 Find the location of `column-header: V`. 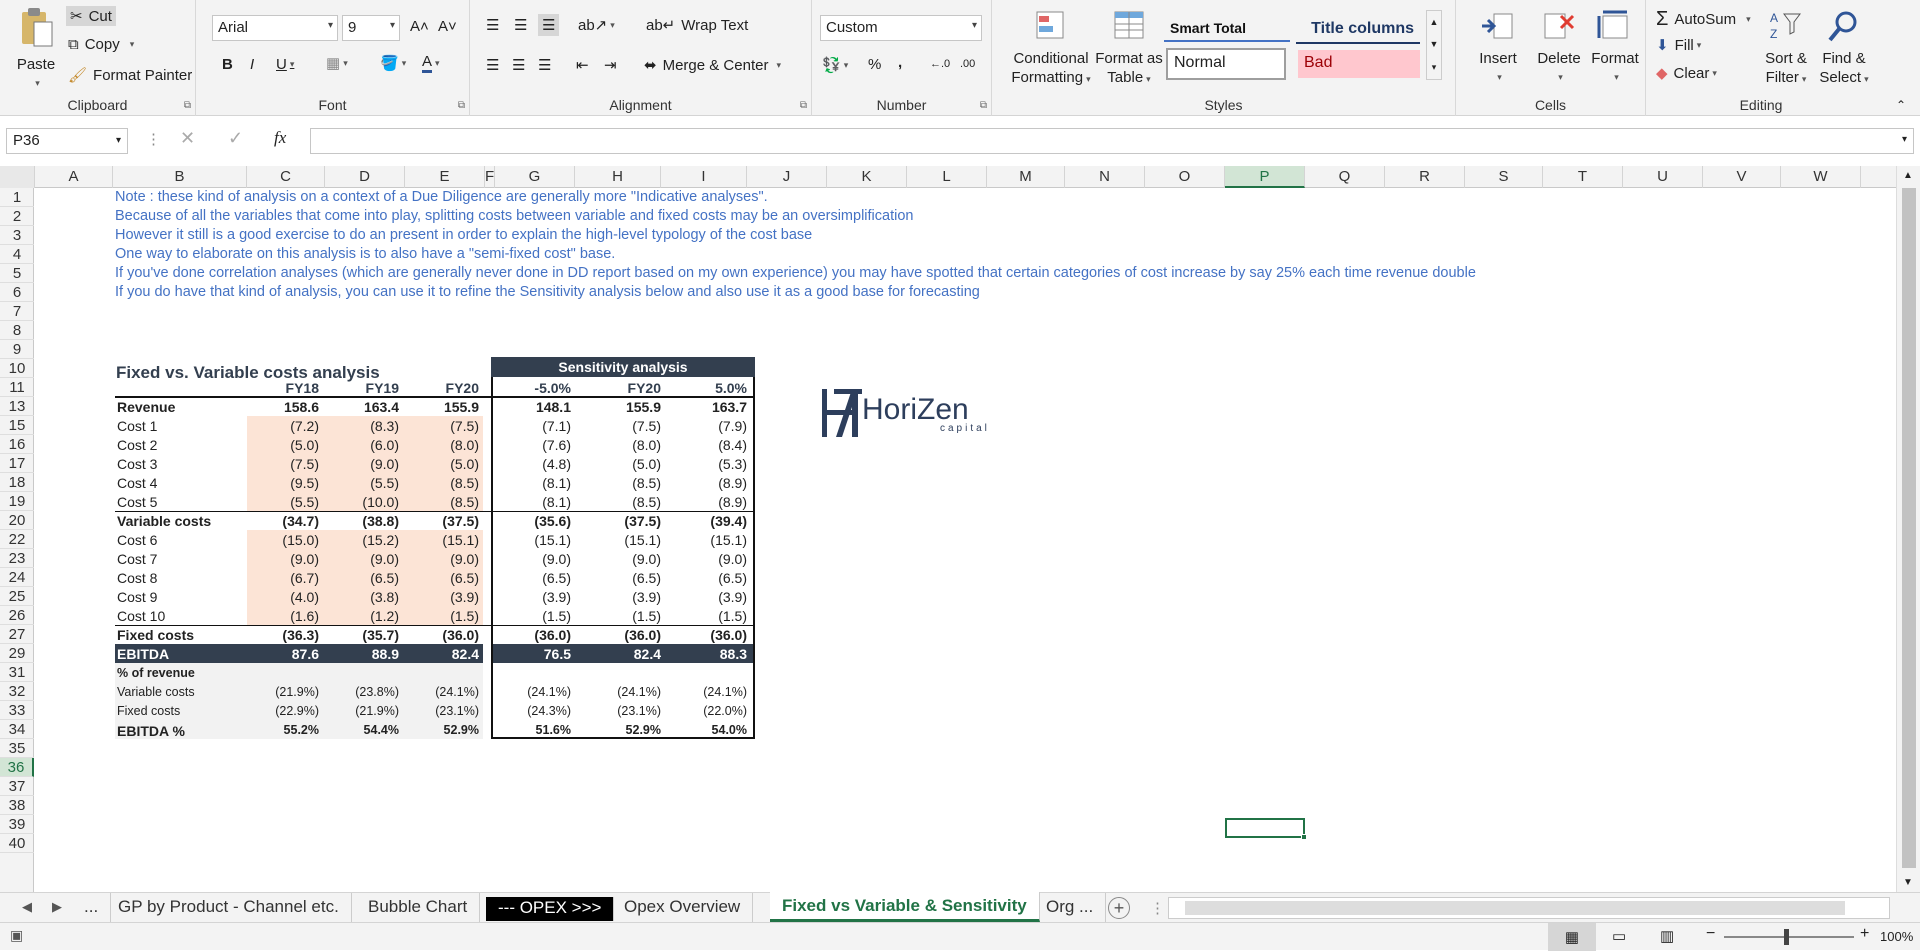

column-header: V is located at coordinates (1742, 177).